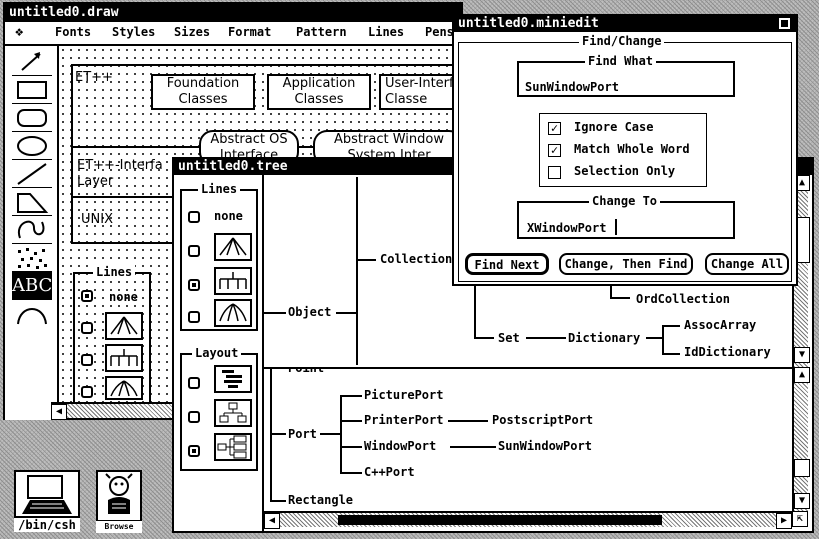 The image size is (819, 539). What do you see at coordinates (439, 32) in the screenshot?
I see `menu-pens: Pens` at bounding box center [439, 32].